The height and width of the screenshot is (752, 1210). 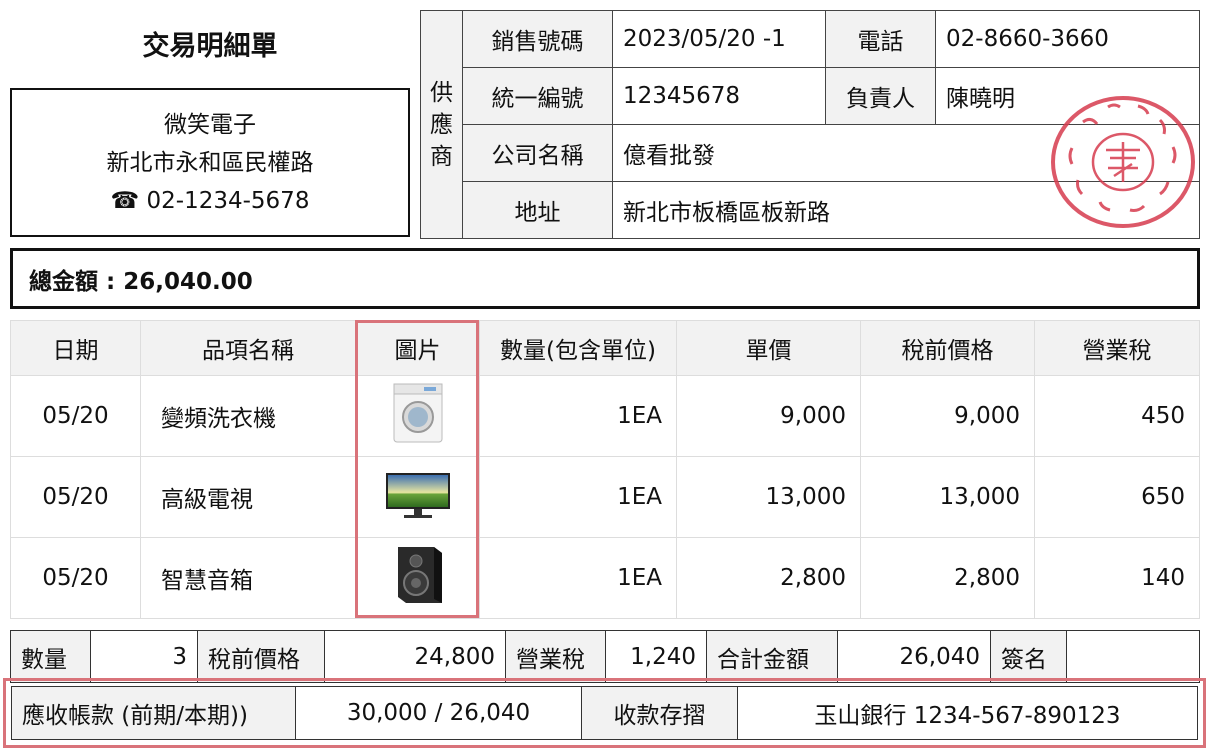 What do you see at coordinates (261, 656) in the screenshot?
I see `summary-pretax-label: 稅前價格` at bounding box center [261, 656].